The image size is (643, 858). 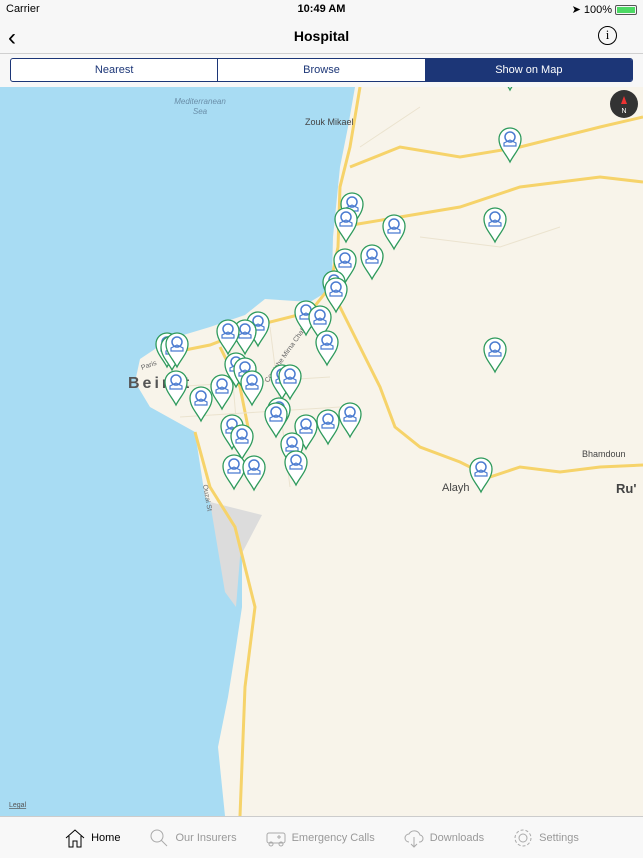 What do you see at coordinates (626, 488) in the screenshot?
I see `map-label-ru: Ru'` at bounding box center [626, 488].